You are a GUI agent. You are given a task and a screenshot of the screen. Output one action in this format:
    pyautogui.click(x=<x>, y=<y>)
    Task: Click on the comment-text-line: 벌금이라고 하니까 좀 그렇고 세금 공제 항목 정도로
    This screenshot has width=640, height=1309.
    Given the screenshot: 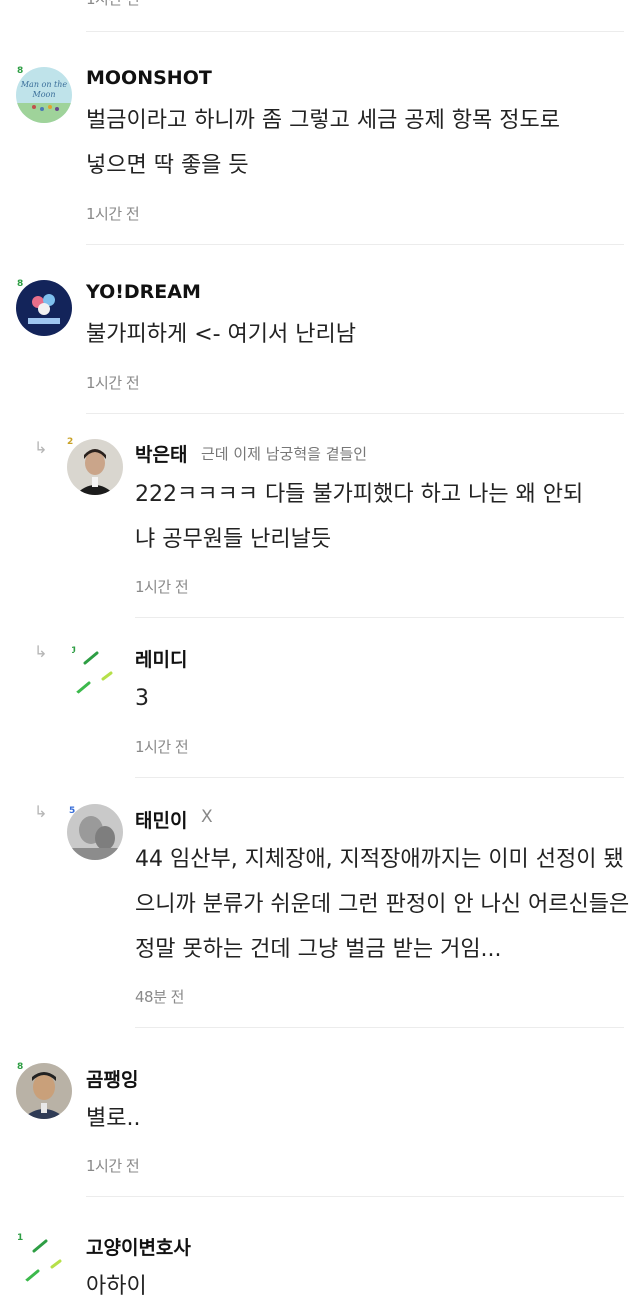 What is the action you would take?
    pyautogui.click(x=323, y=120)
    